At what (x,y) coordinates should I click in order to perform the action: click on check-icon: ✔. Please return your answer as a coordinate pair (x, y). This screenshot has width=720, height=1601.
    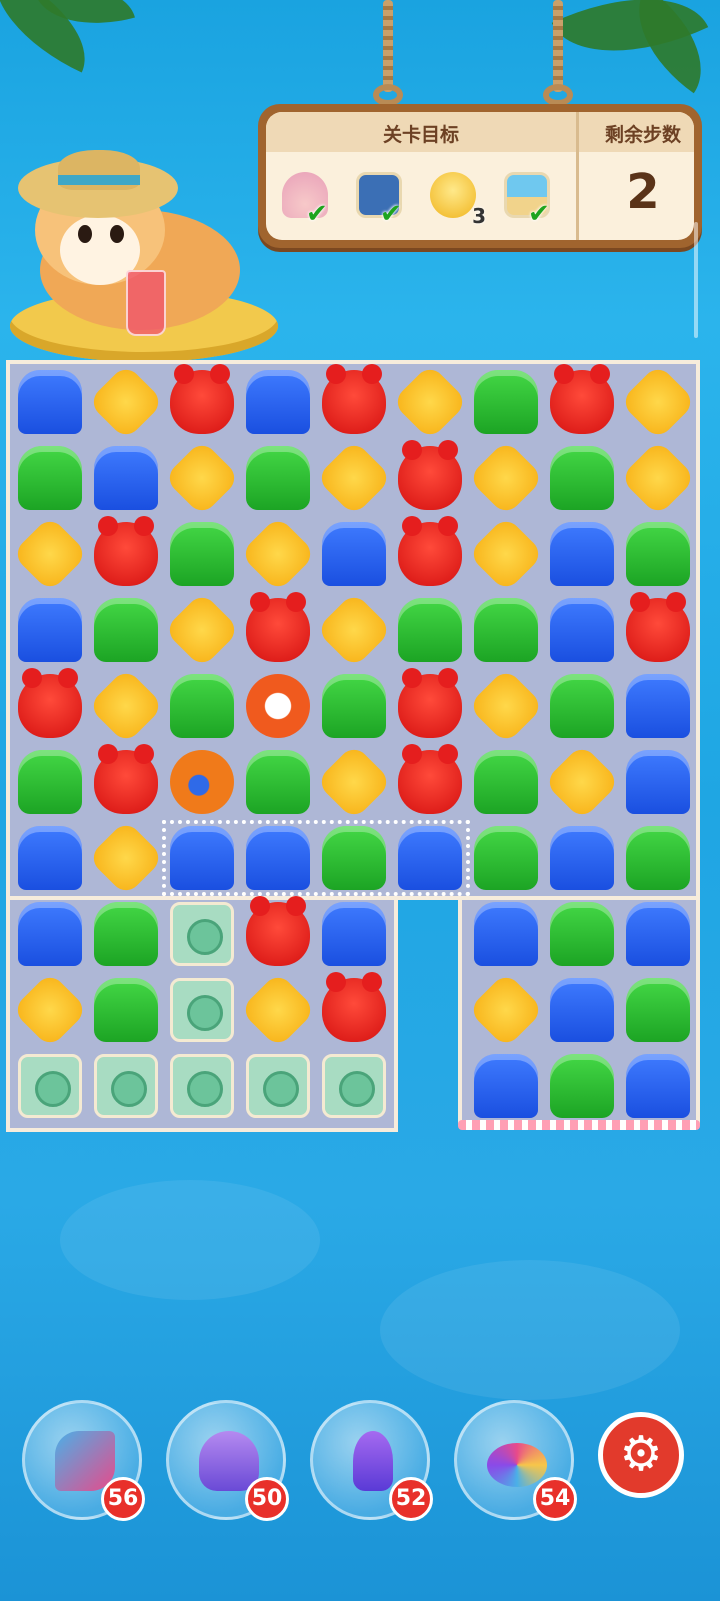
    Looking at the image, I should click on (391, 214).